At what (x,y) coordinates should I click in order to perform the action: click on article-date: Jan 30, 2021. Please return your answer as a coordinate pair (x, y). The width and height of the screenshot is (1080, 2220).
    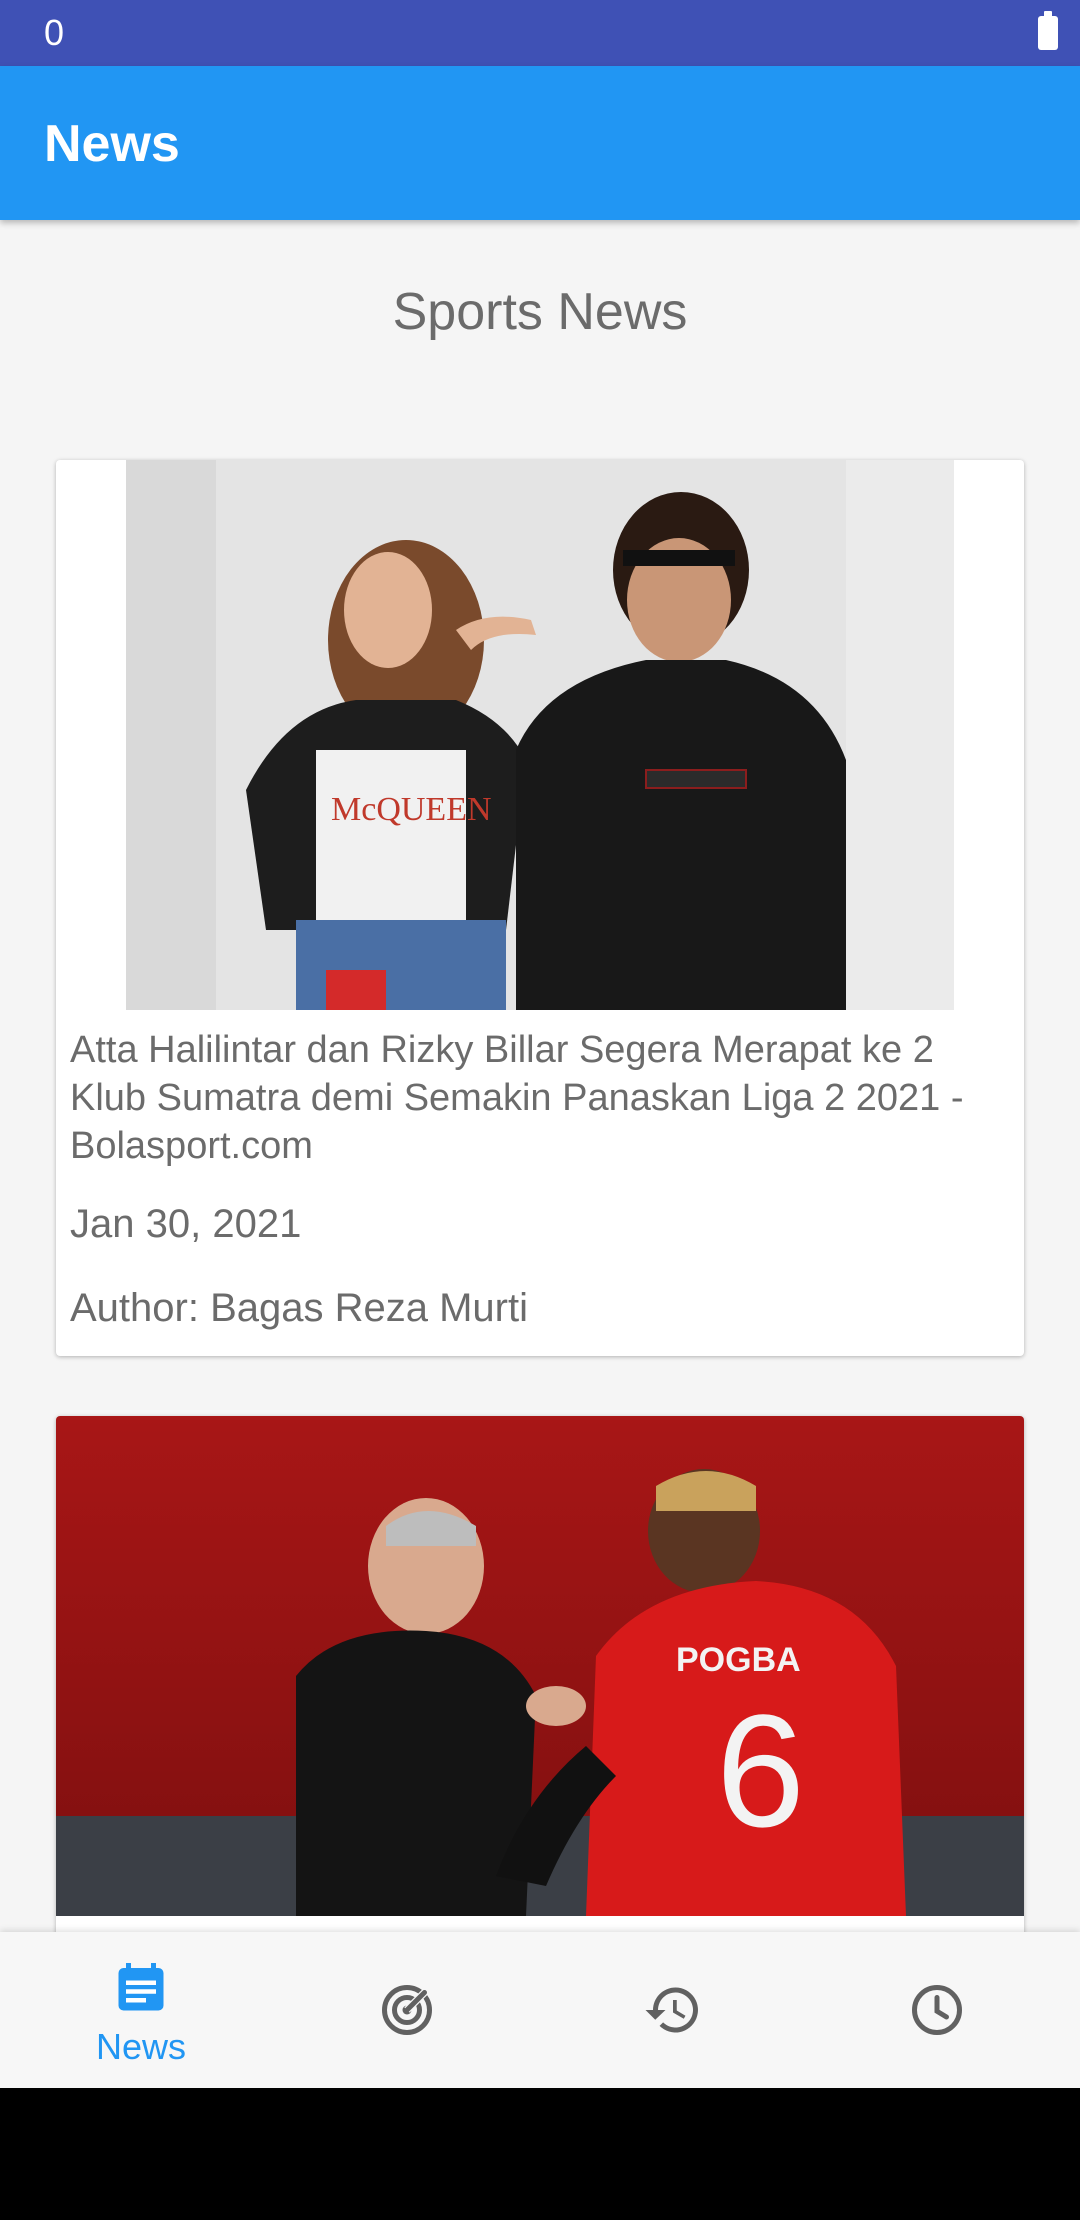
    Looking at the image, I should click on (186, 1224).